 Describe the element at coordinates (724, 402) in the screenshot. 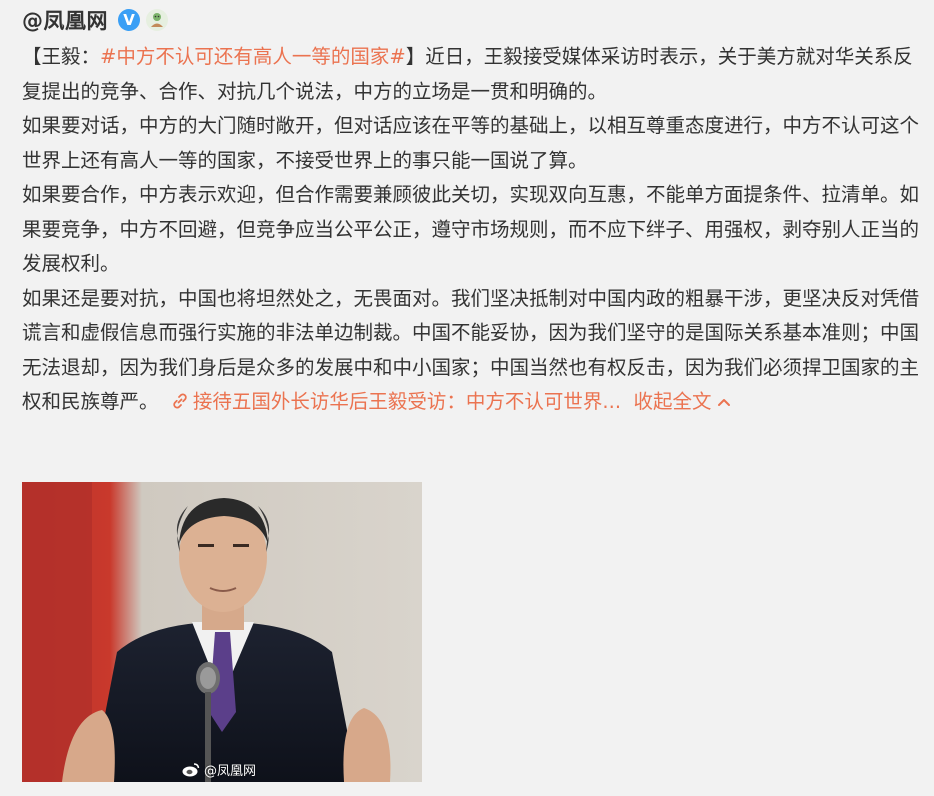

I see `chevron-up-icon` at that location.